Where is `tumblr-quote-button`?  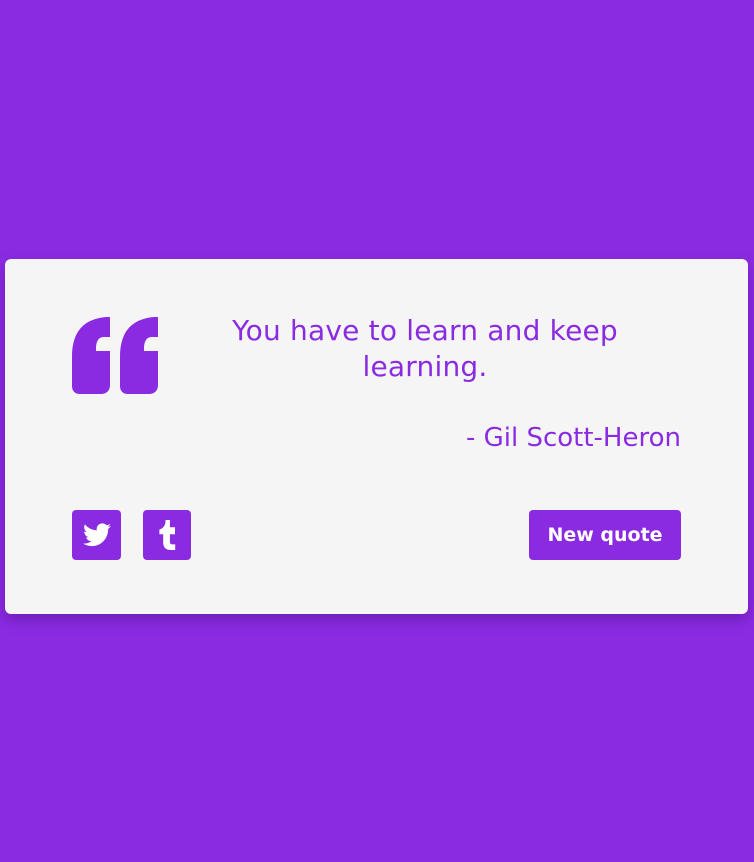
tumblr-quote-button is located at coordinates (167, 535).